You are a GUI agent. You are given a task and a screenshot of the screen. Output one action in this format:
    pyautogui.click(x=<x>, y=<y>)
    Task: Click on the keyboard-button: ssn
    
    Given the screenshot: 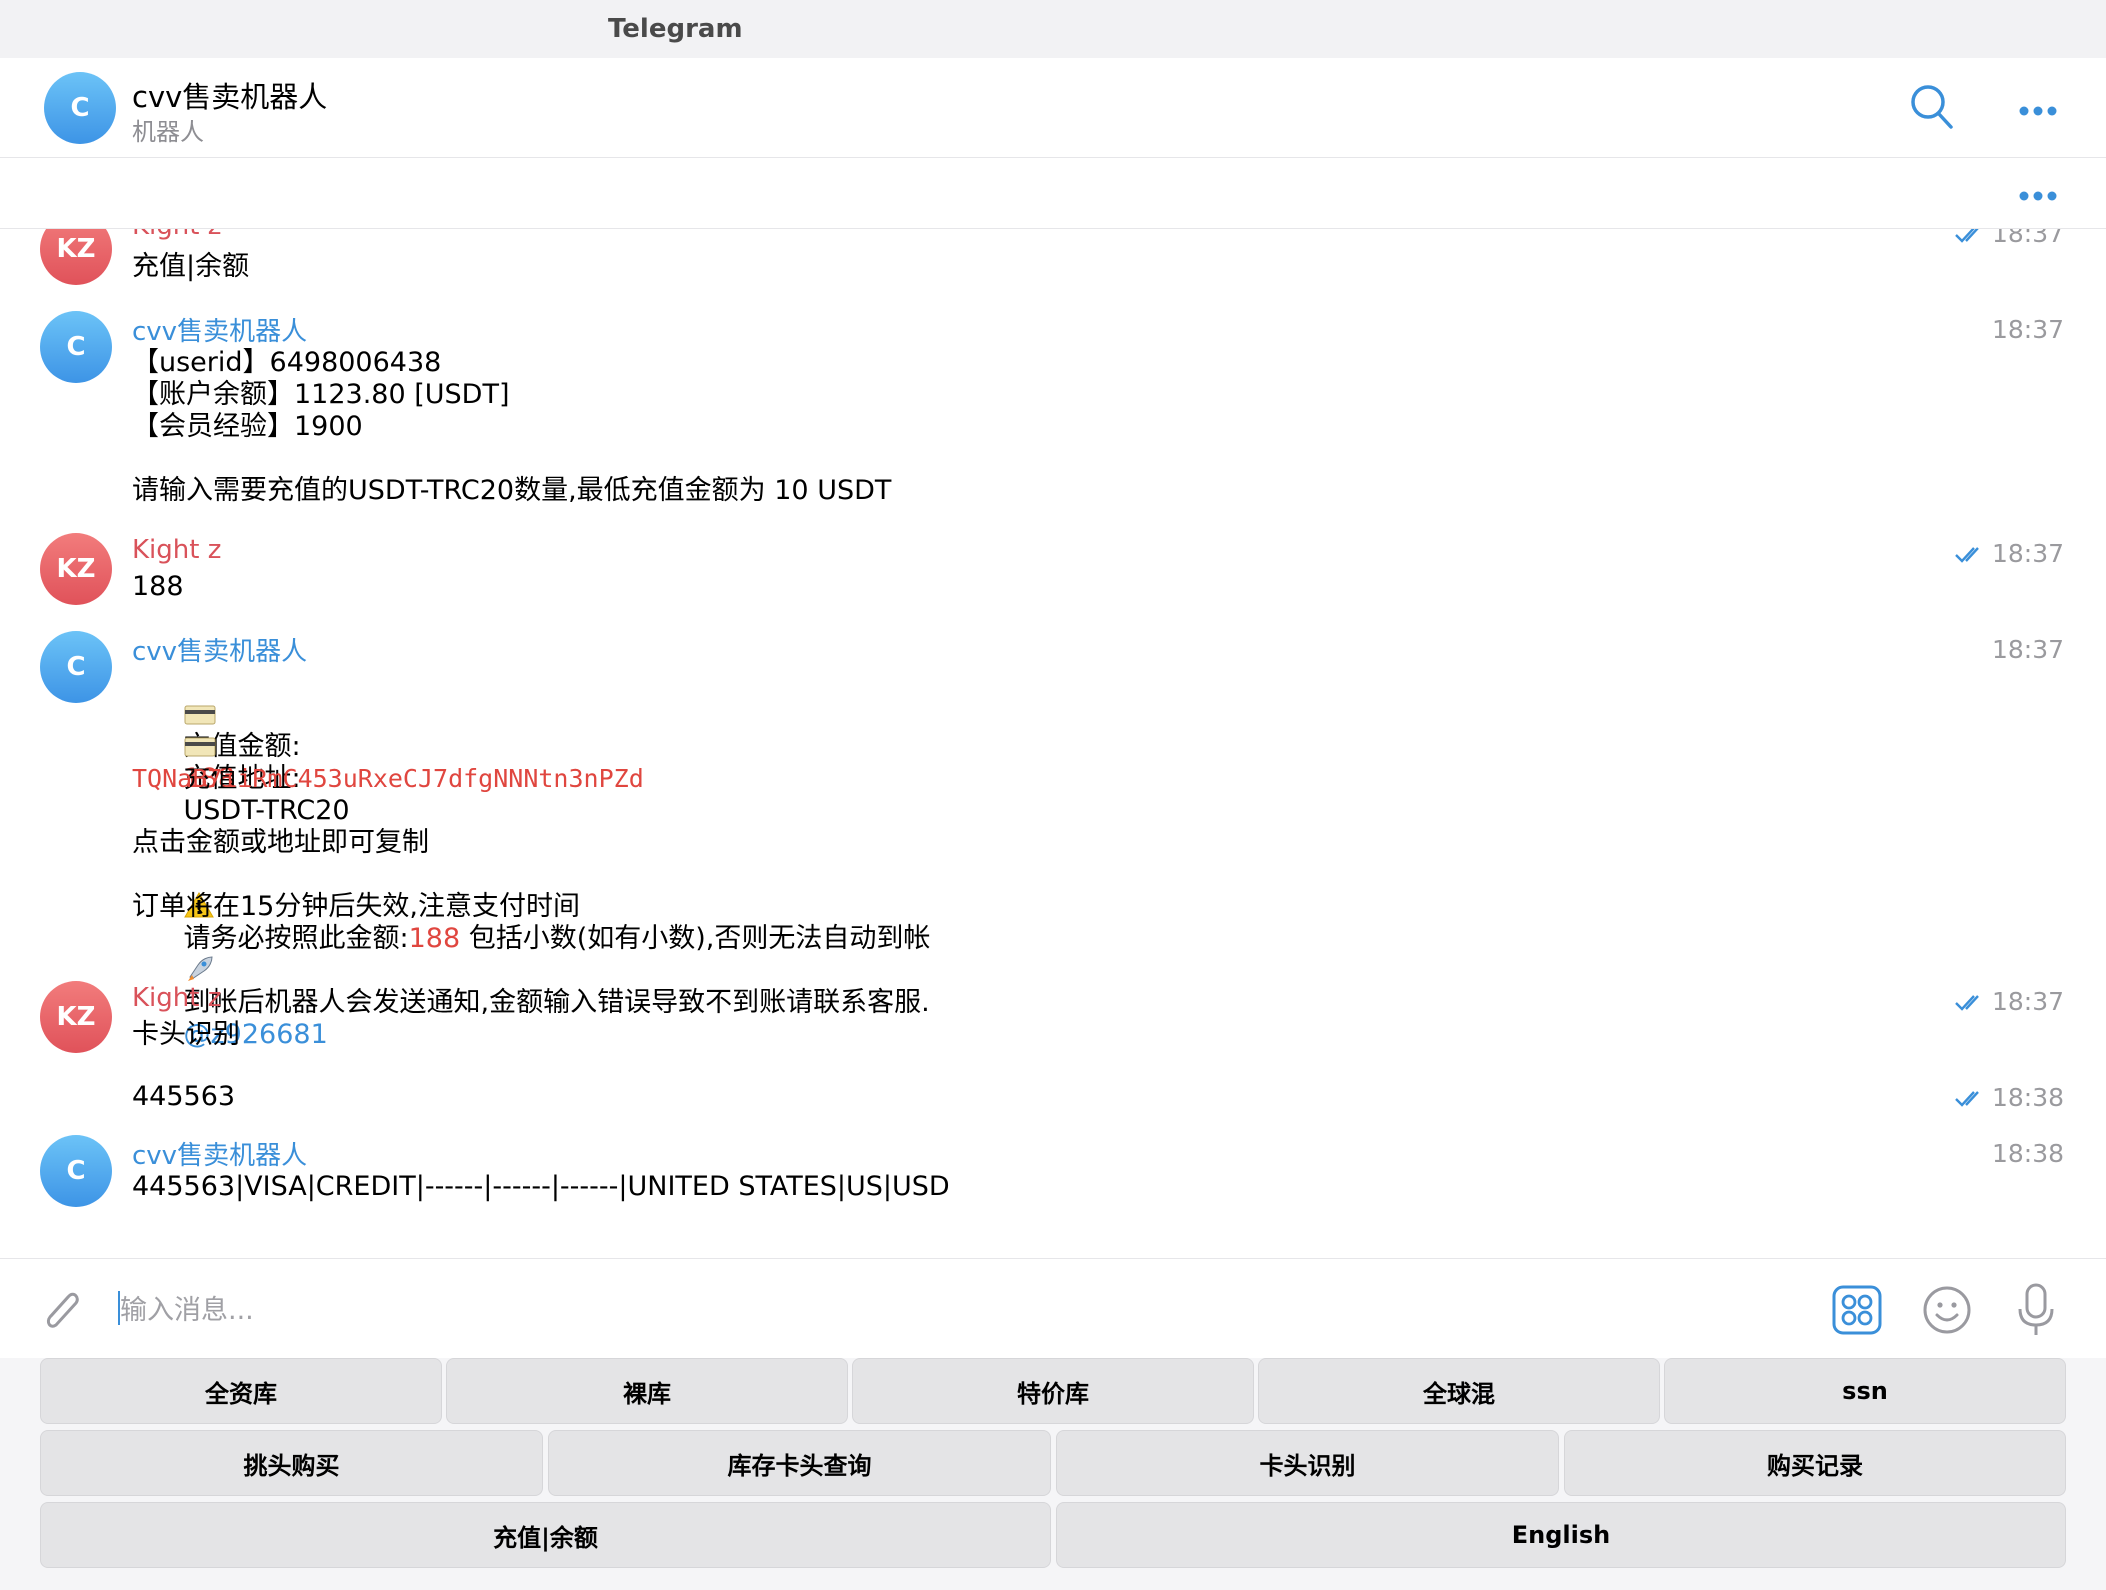 What is the action you would take?
    pyautogui.click(x=1865, y=1391)
    